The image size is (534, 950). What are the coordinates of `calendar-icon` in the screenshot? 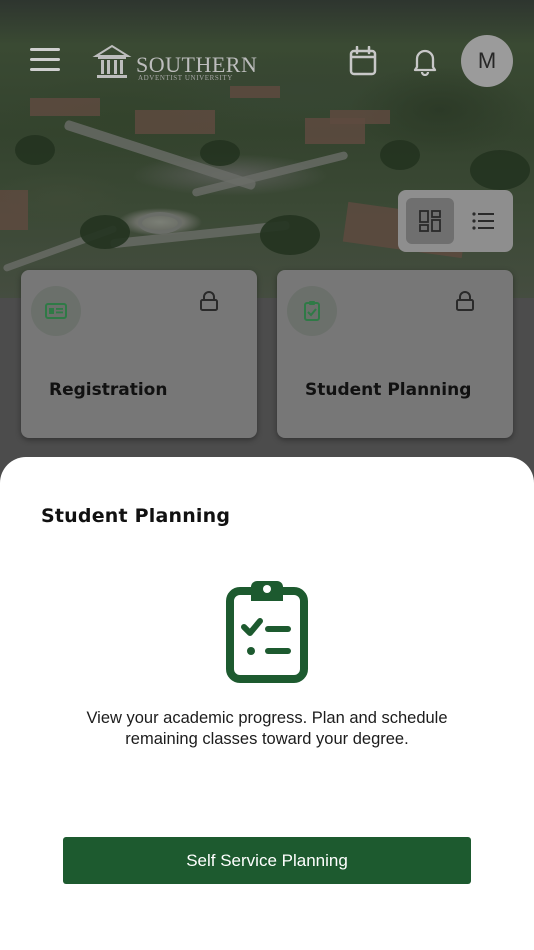 It's located at (363, 60).